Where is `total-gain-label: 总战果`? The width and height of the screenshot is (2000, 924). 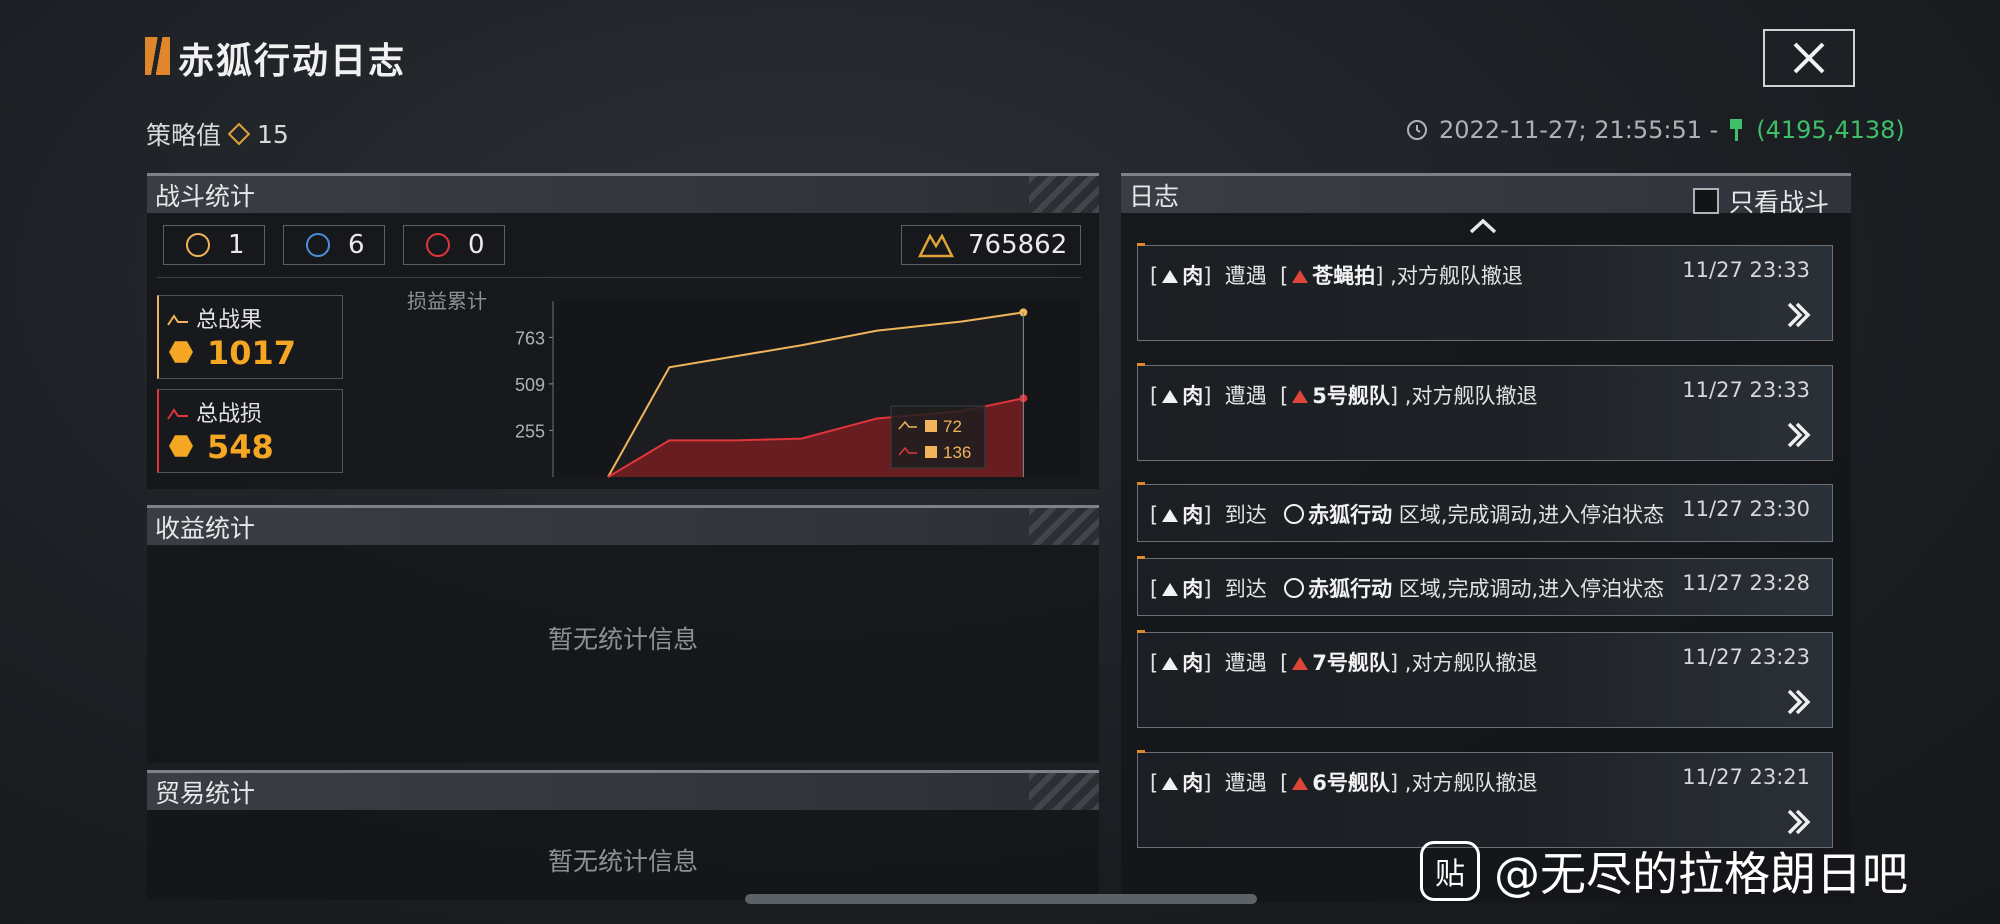 total-gain-label: 总战果 is located at coordinates (214, 318).